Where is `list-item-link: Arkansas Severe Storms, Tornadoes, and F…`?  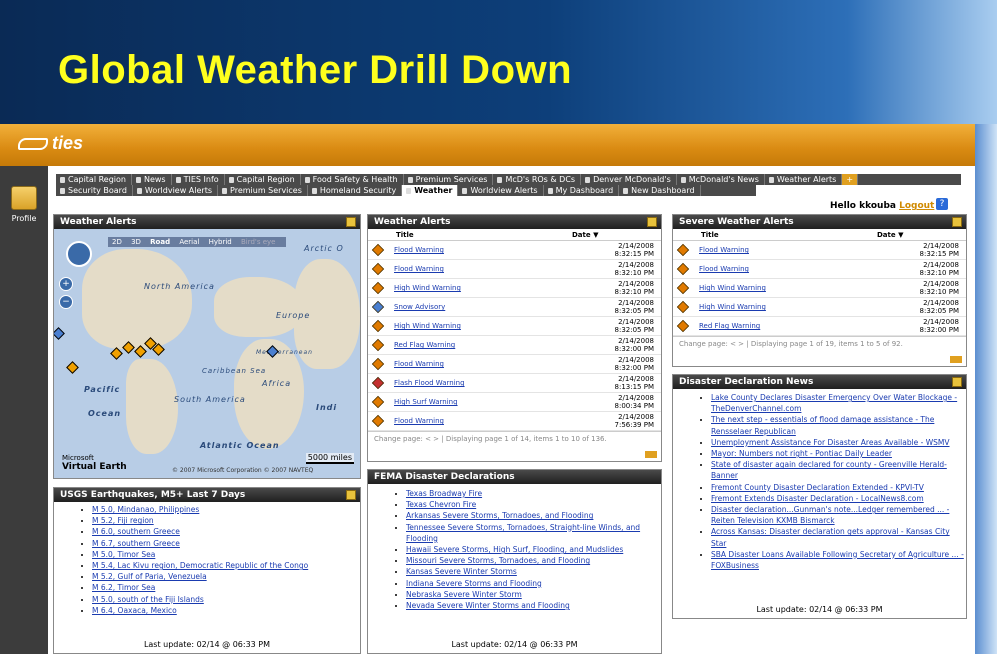
list-item-link: Arkansas Severe Storms, Tornadoes, and F… is located at coordinates (499, 515).